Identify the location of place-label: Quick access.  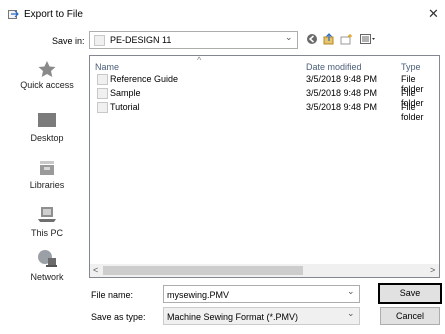
(47, 85).